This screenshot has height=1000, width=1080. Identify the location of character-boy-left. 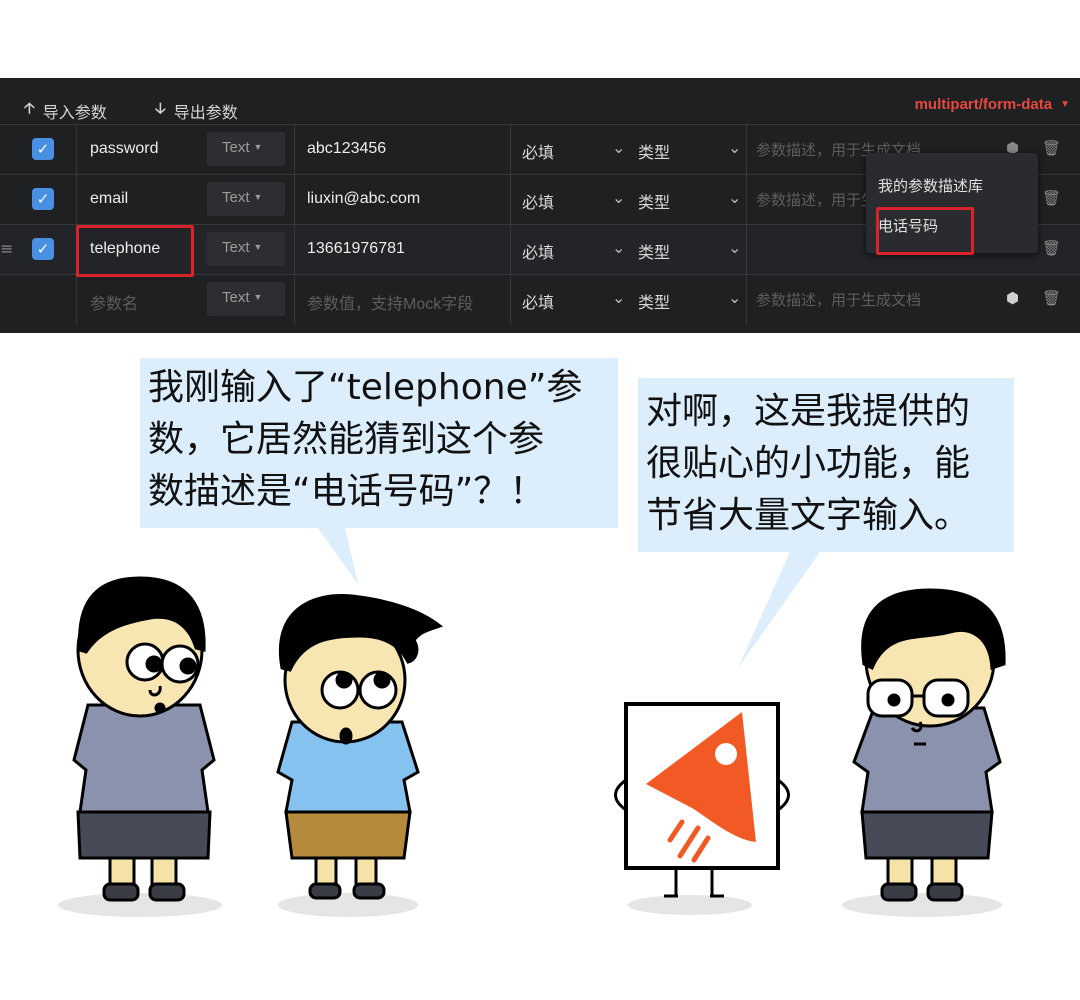
(144, 739).